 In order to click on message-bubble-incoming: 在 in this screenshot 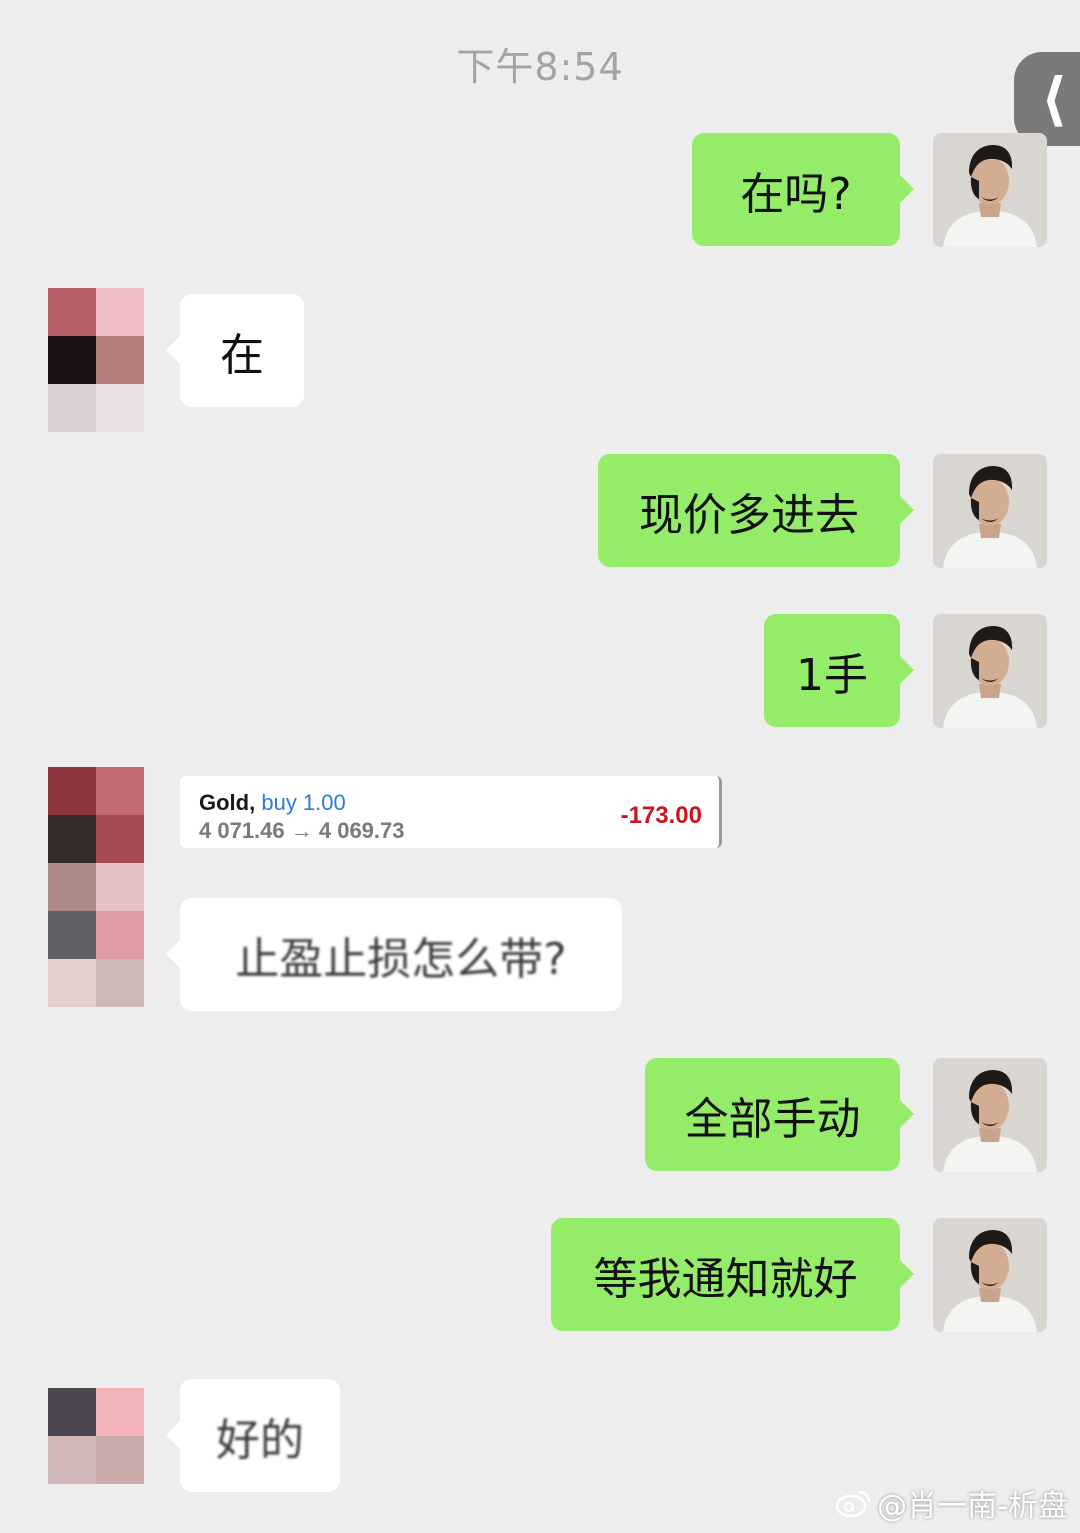, I will do `click(235, 350)`.